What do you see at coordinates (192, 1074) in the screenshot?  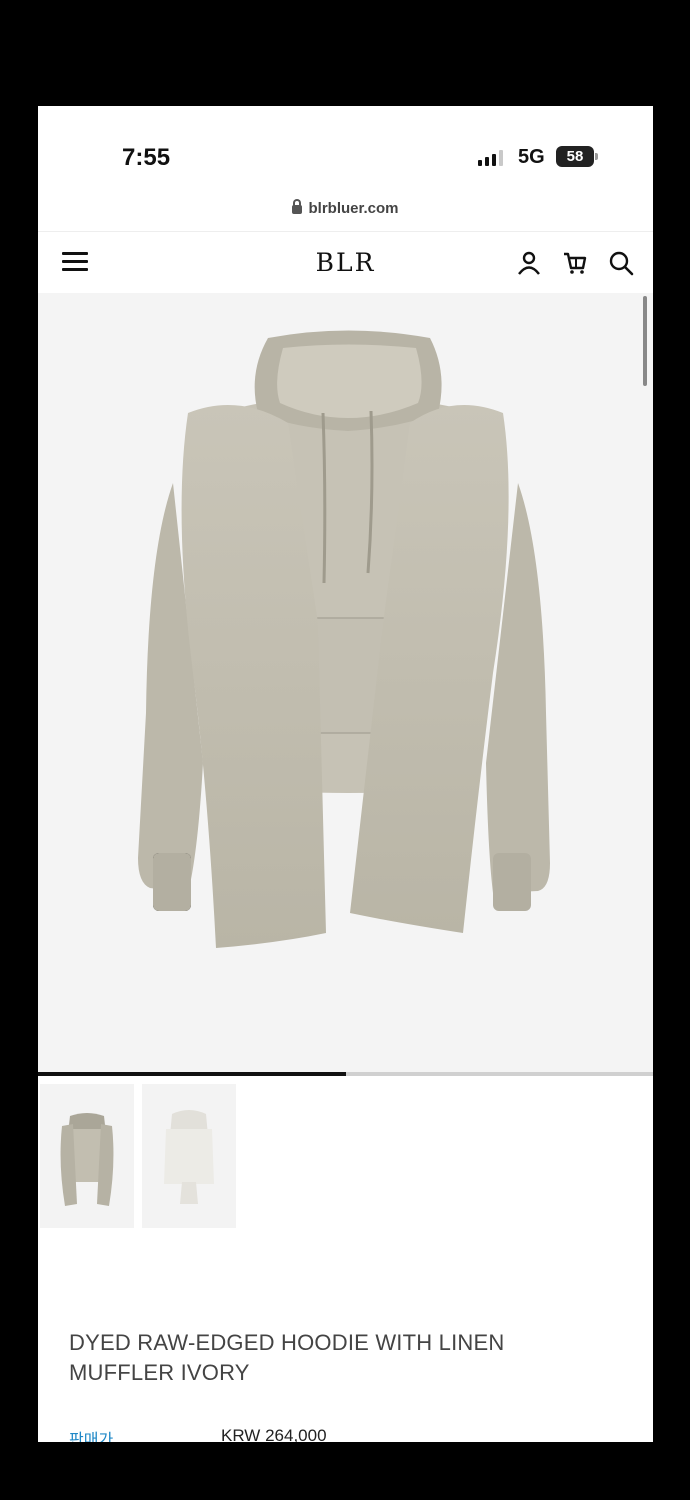 I see `gallery-progress-fill` at bounding box center [192, 1074].